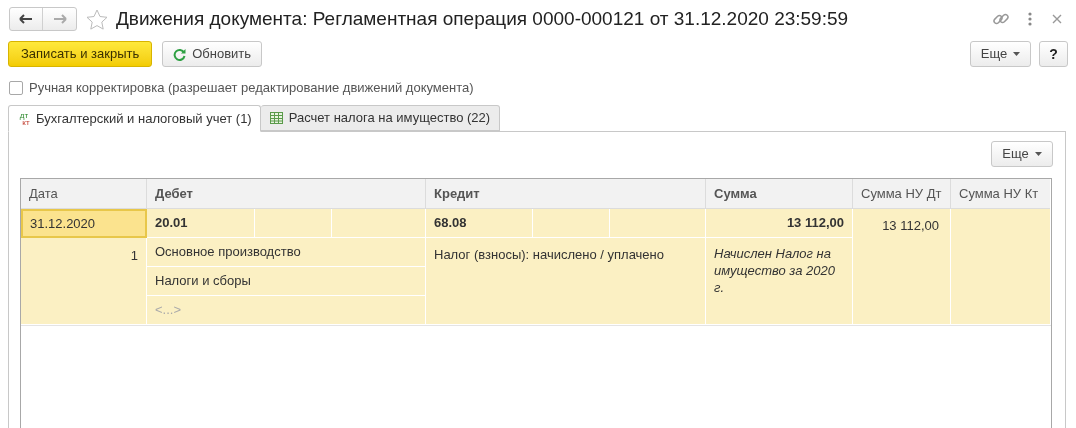 The height and width of the screenshot is (428, 1076). What do you see at coordinates (479, 223) in the screenshot?
I see `table-cell: 68.08` at bounding box center [479, 223].